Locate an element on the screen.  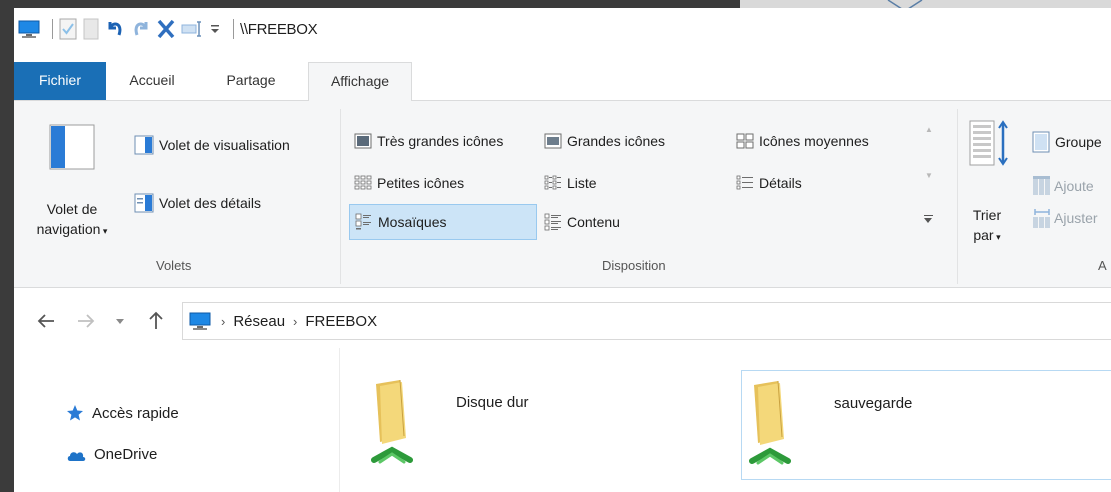
quick-access-toolbar: \\FREEBOX is located at coordinates (168, 29).